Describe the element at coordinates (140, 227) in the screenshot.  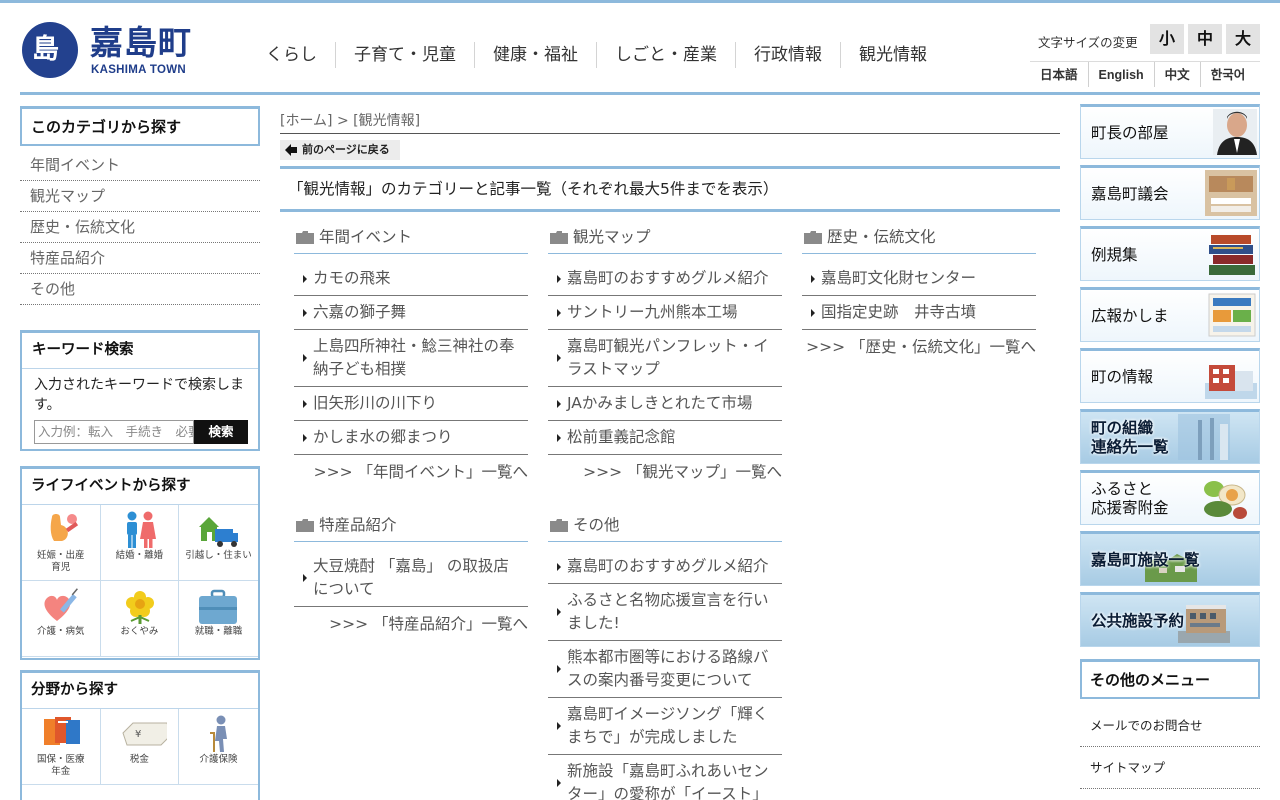
I see `category-link-history: 歴史・伝統文化` at that location.